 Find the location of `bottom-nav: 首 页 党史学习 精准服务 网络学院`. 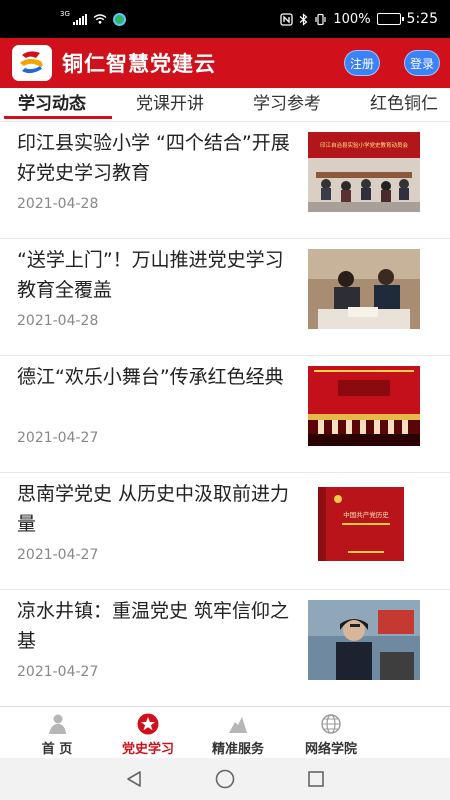

bottom-nav: 首 页 党史学习 精准服务 网络学院 is located at coordinates (225, 732).